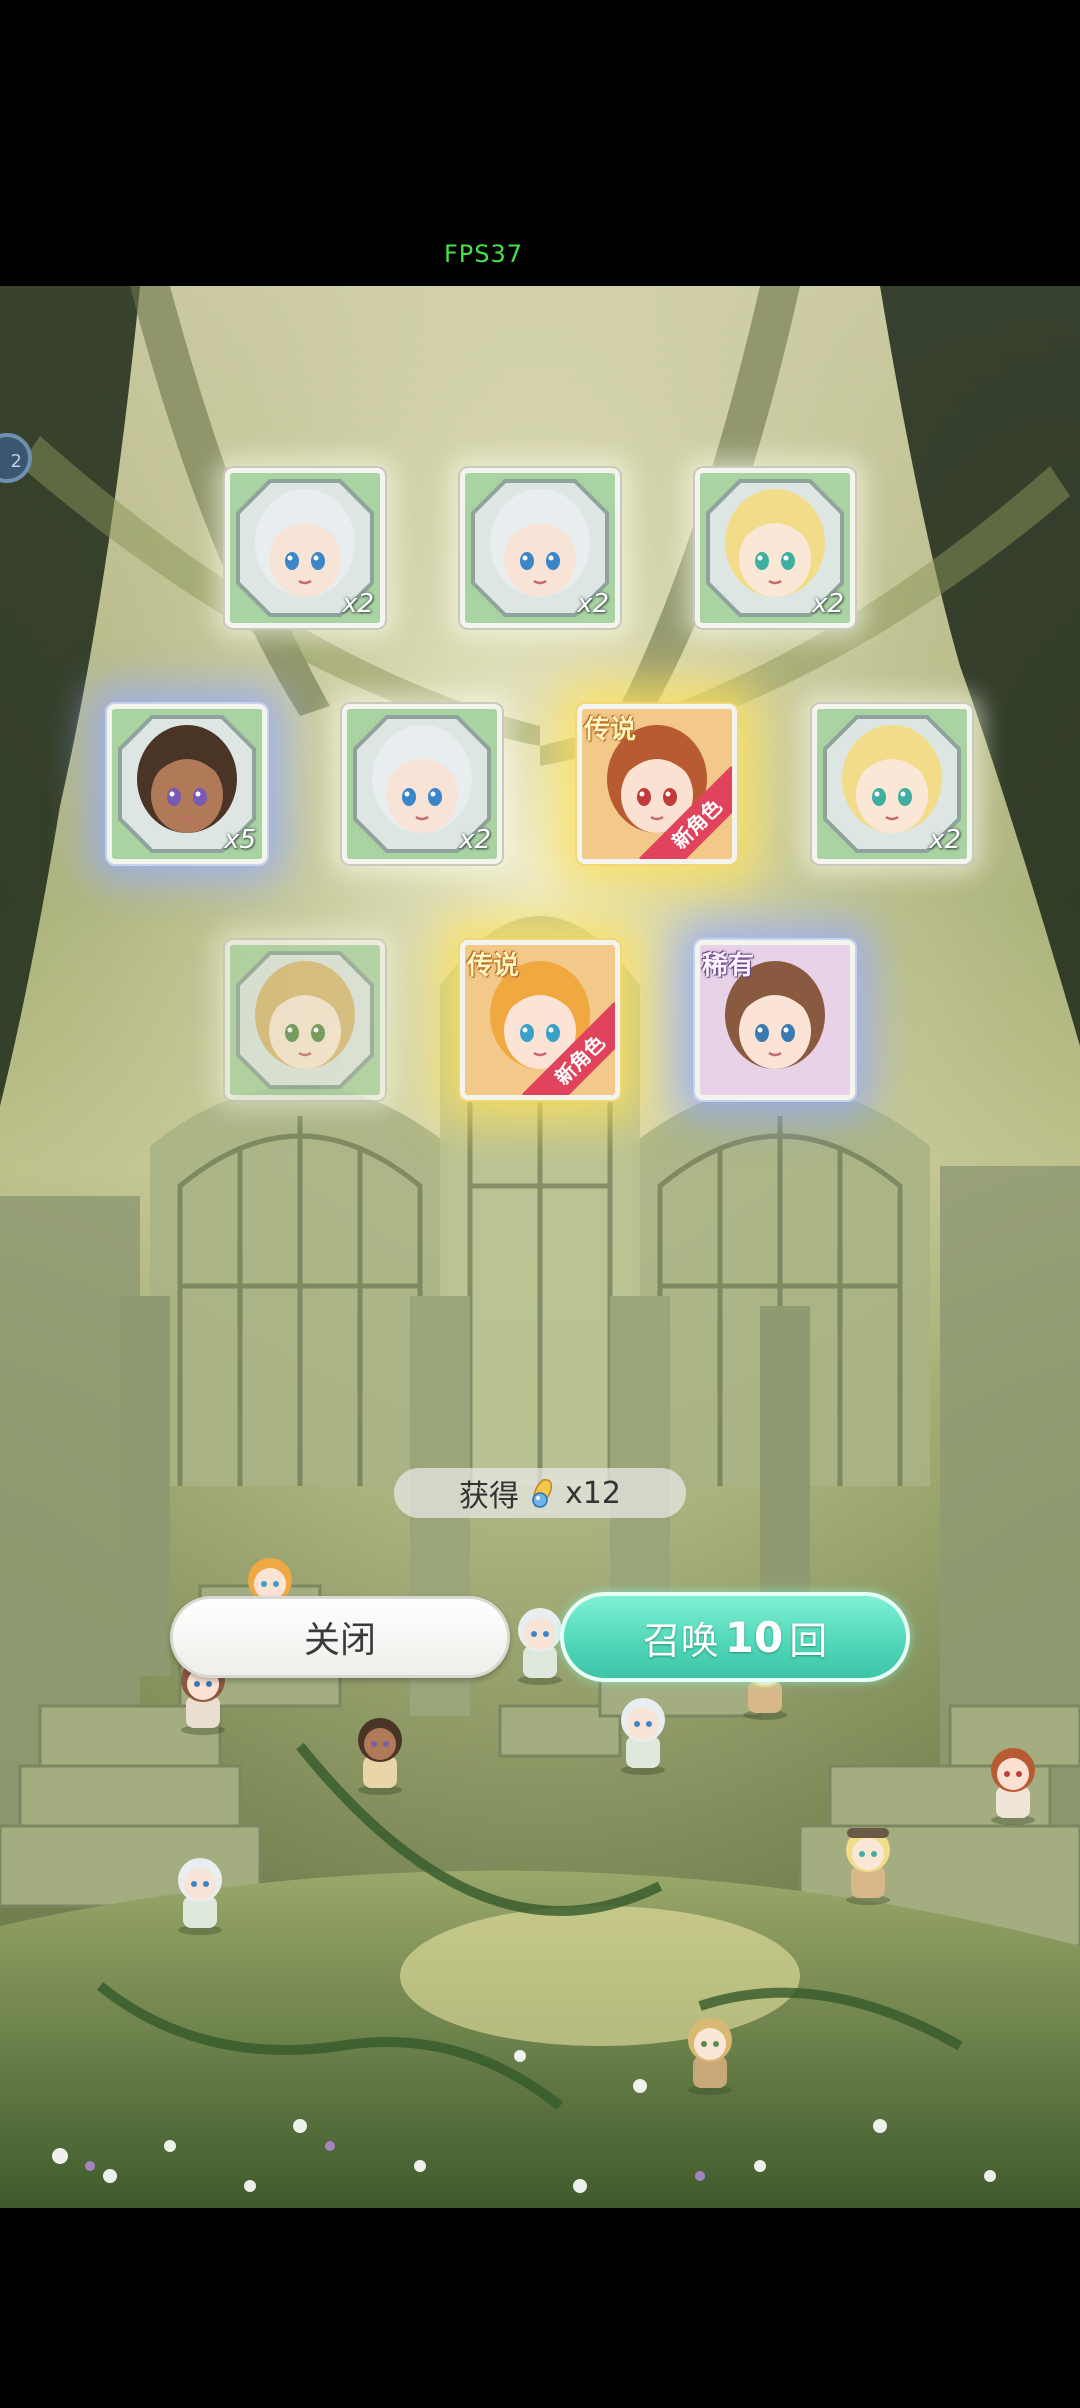  I want to click on crystal-feather-icon, so click(542, 1493).